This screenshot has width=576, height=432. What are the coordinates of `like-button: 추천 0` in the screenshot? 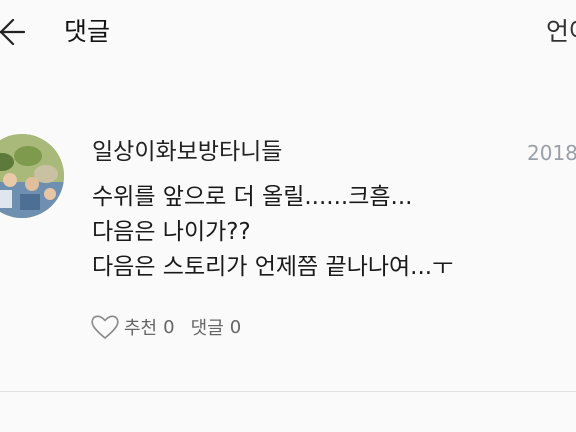 It's located at (132, 327).